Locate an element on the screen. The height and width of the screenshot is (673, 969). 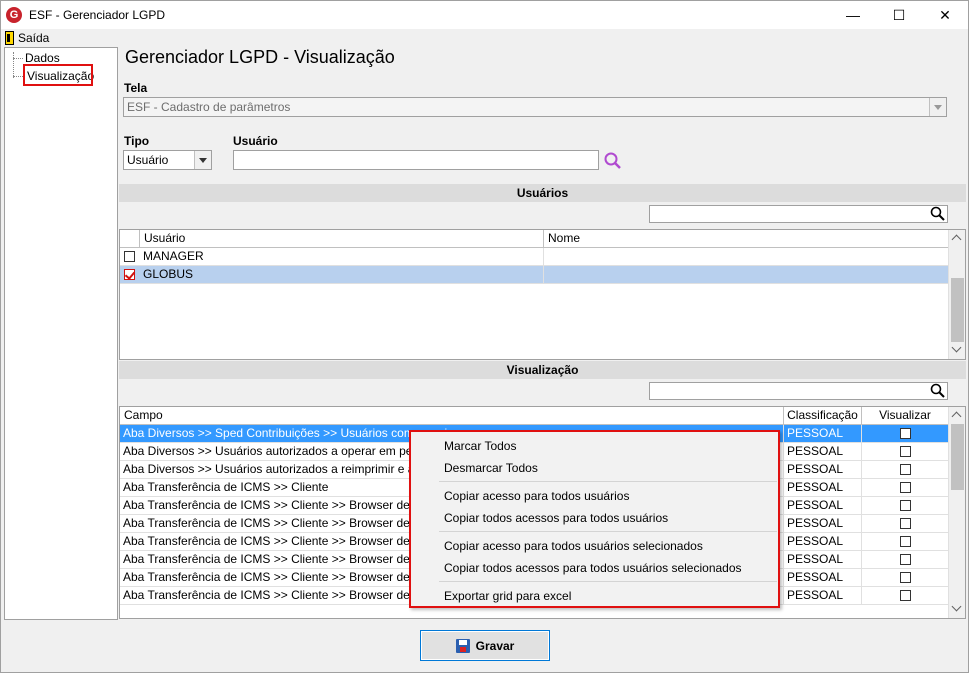
tree-item-dados: Dados is located at coordinates (42, 58).